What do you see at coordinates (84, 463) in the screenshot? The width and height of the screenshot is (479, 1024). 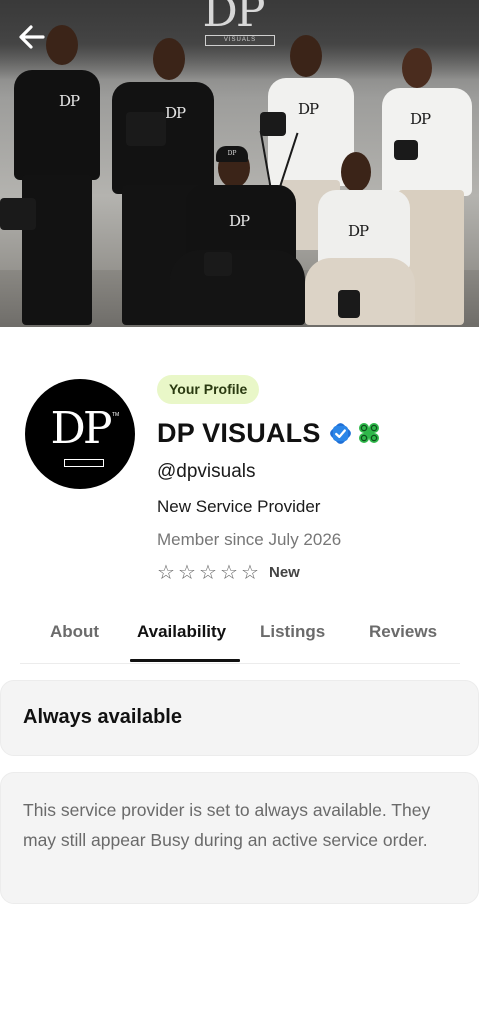 I see `avatar-logo-bar` at bounding box center [84, 463].